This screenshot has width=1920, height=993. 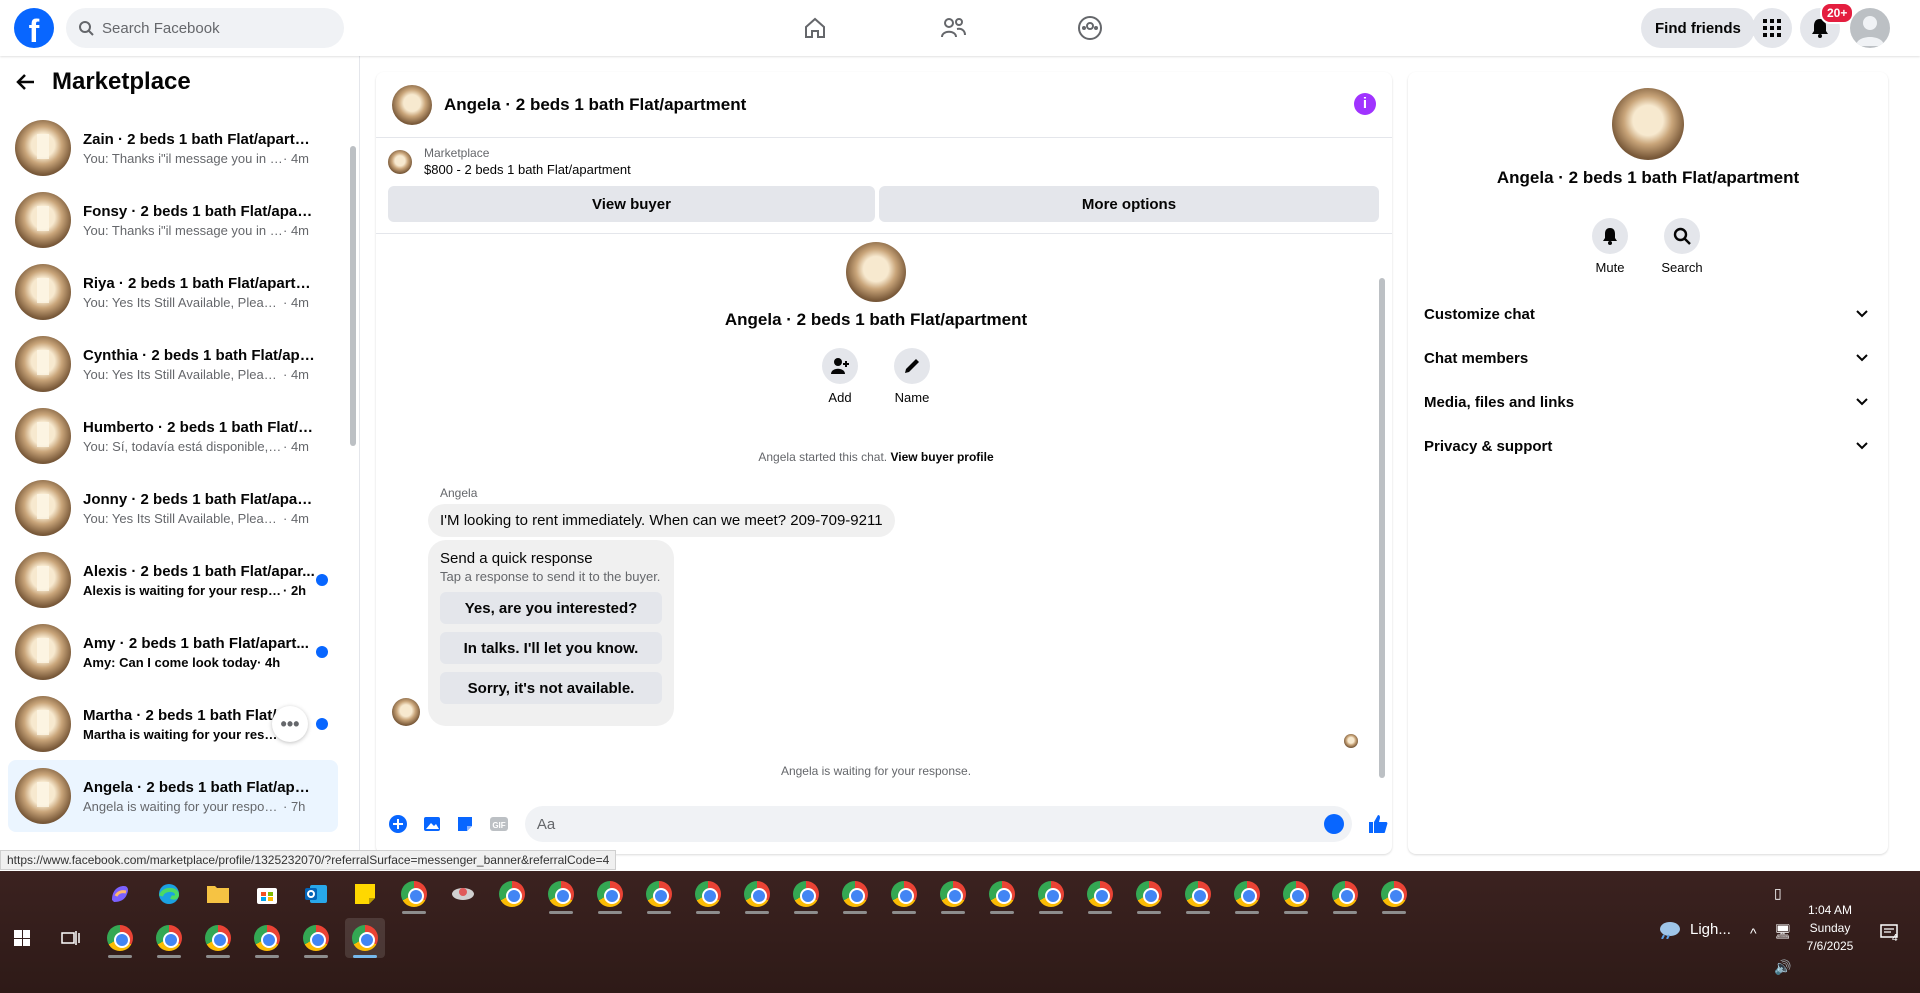 What do you see at coordinates (22, 938) in the screenshot?
I see `windows-start-icon` at bounding box center [22, 938].